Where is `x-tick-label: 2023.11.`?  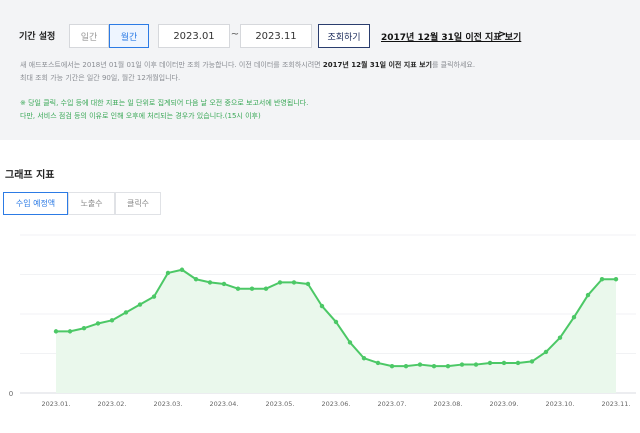
x-tick-label: 2023.11. is located at coordinates (616, 404).